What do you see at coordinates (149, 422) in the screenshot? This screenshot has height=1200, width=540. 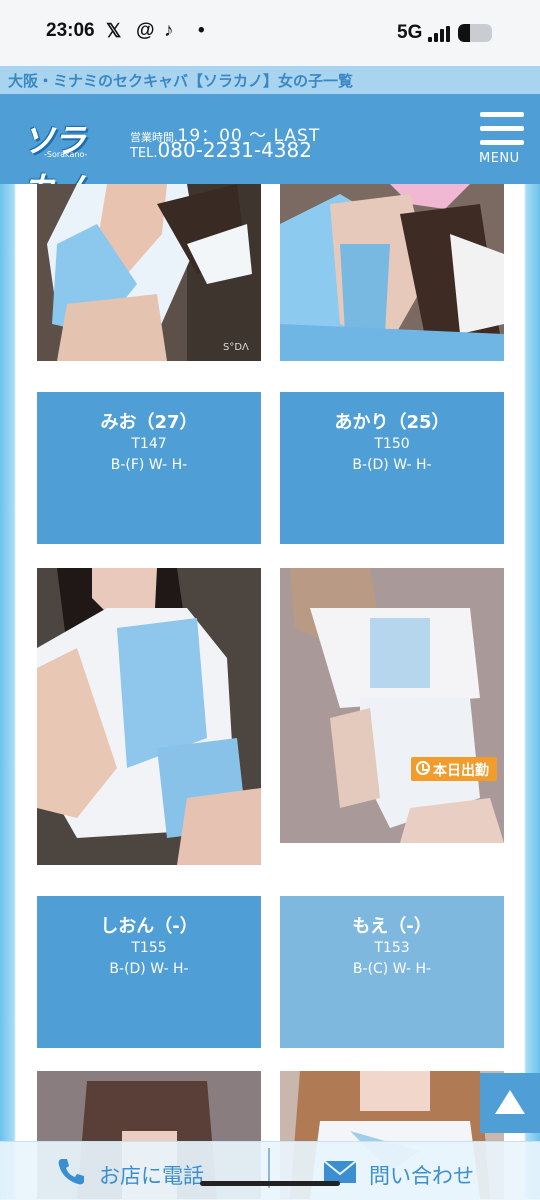 I see `card-name: みお（27）` at bounding box center [149, 422].